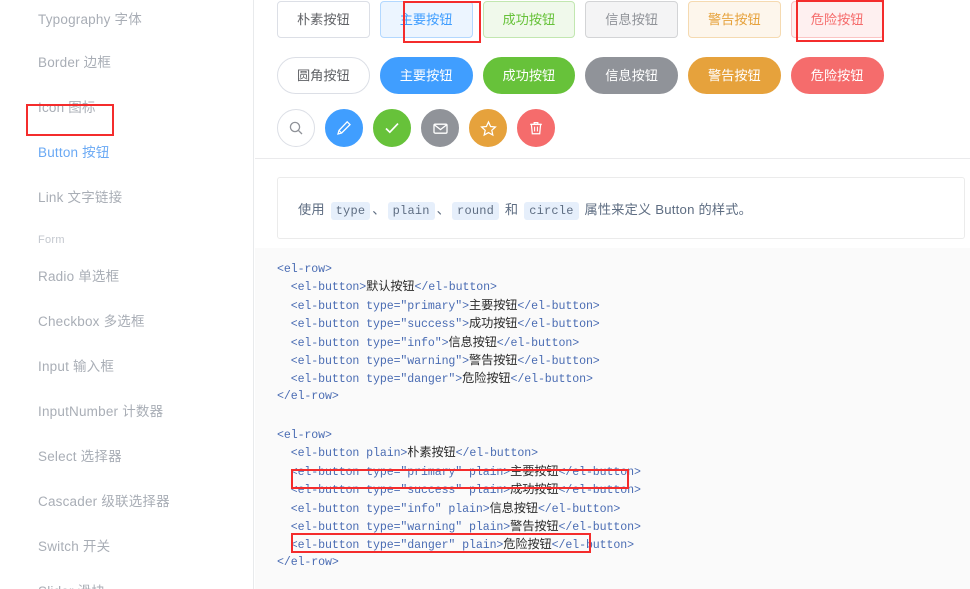 Image resolution: width=970 pixels, height=589 pixels. I want to click on plain-primary-button: 主要按钮, so click(426, 20).